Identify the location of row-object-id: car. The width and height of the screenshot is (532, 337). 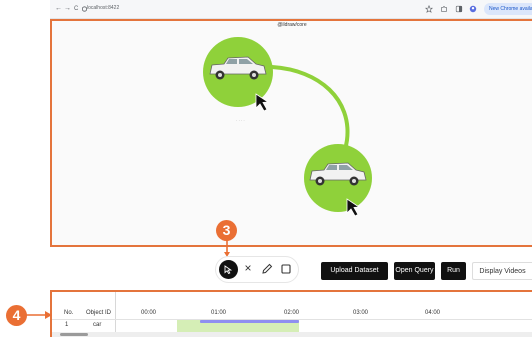
(97, 325).